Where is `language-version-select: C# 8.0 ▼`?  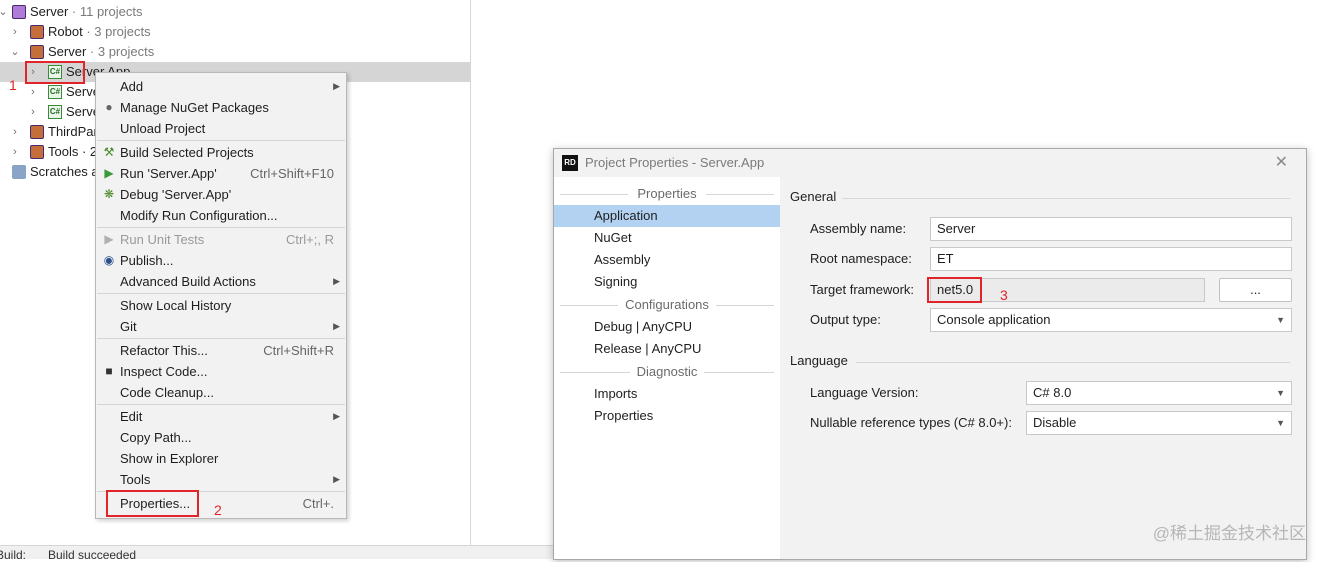
language-version-select: C# 8.0 ▼ is located at coordinates (1159, 393).